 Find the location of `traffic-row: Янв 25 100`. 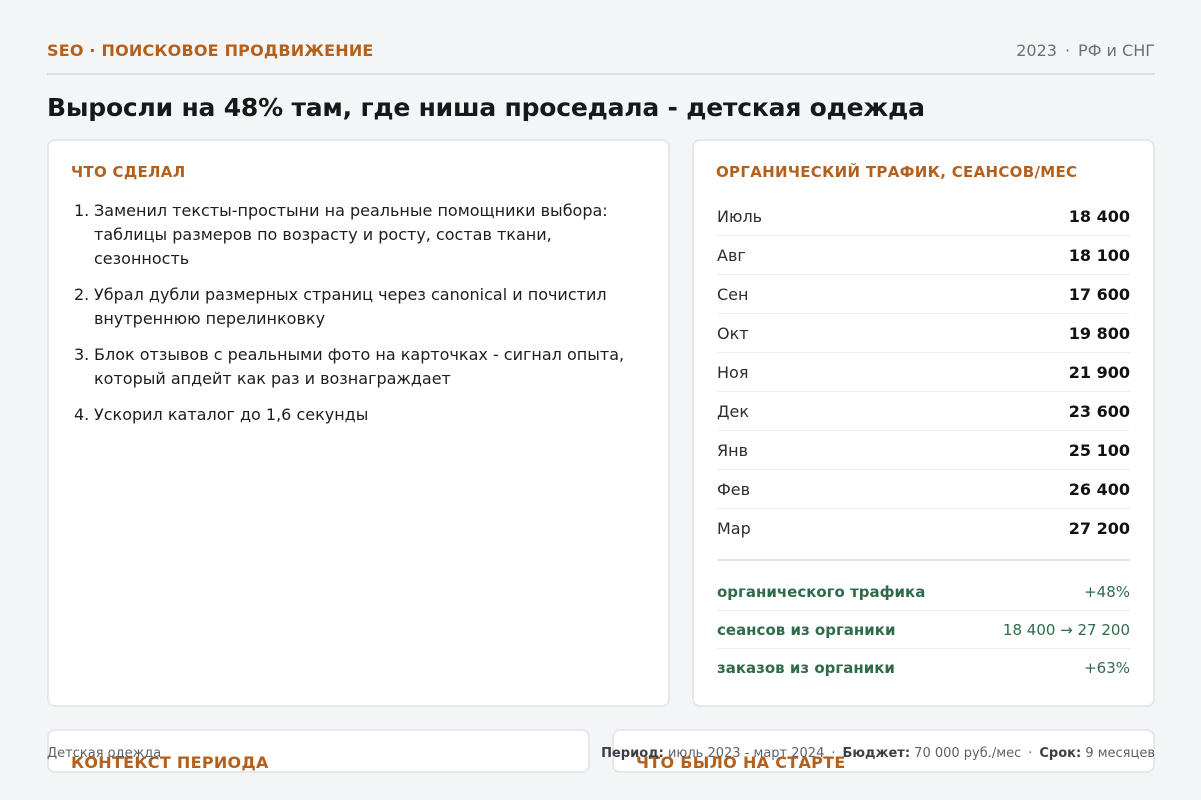

traffic-row: Янв 25 100 is located at coordinates (923, 450).